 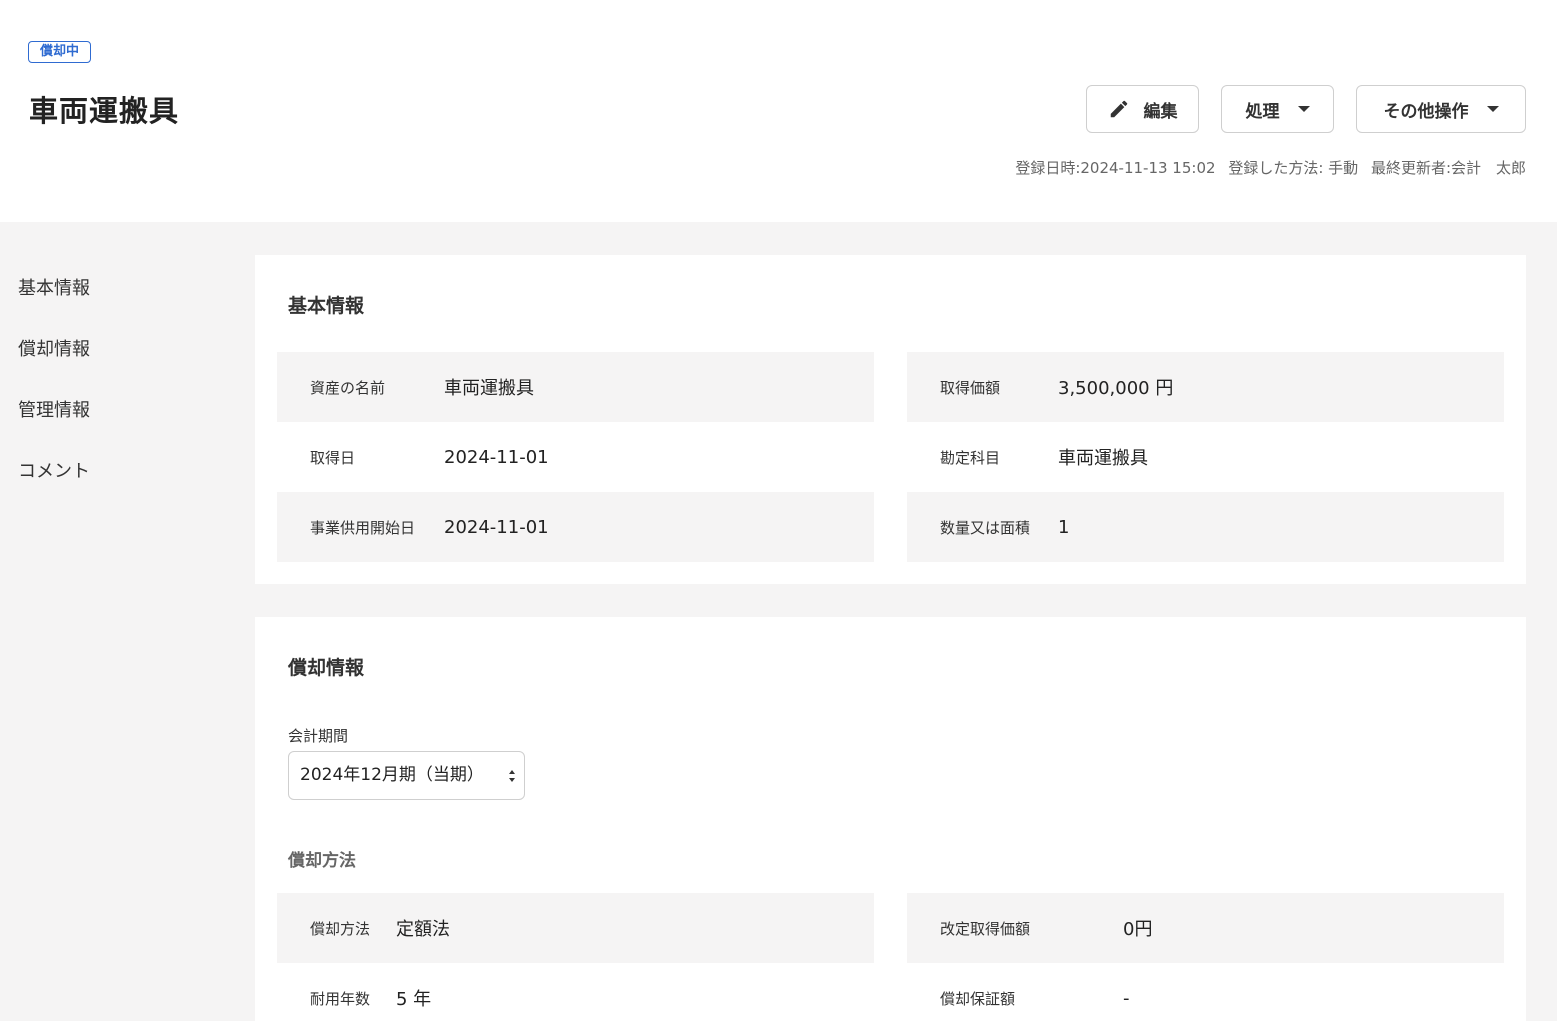 I want to click on field-row-service-start-date: 事業供用開始日 2024-11-01, so click(x=575, y=527).